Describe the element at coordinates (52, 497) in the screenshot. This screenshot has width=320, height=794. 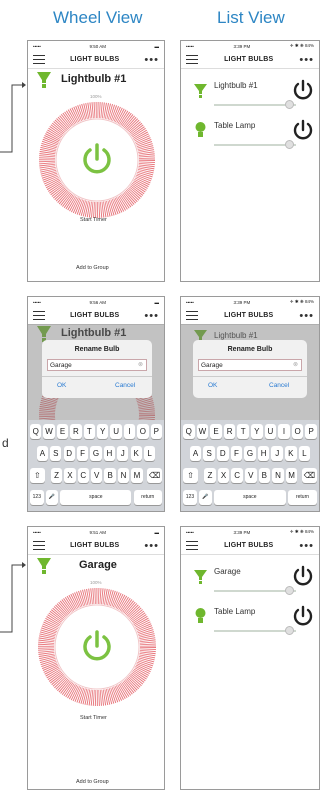
I see `microphone-key-icon: 🎤` at that location.